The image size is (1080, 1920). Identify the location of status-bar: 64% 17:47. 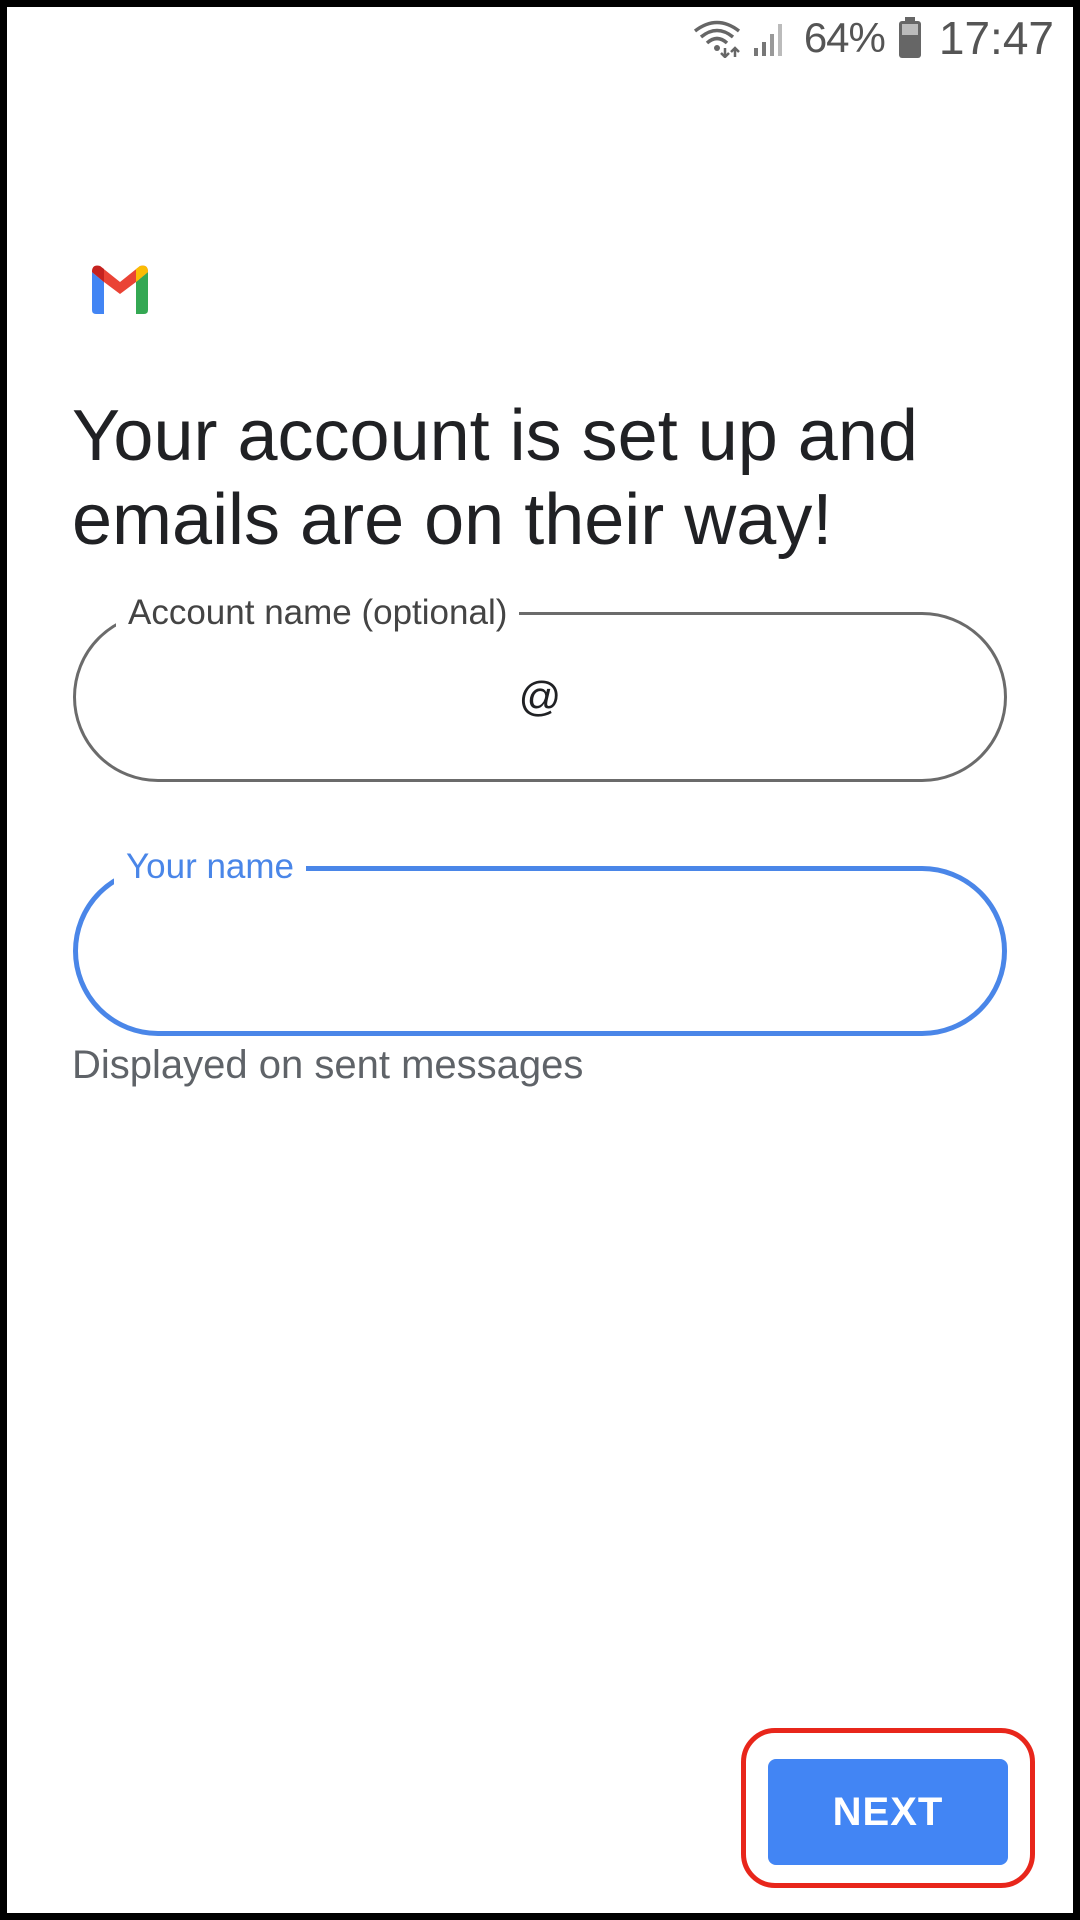
(873, 38).